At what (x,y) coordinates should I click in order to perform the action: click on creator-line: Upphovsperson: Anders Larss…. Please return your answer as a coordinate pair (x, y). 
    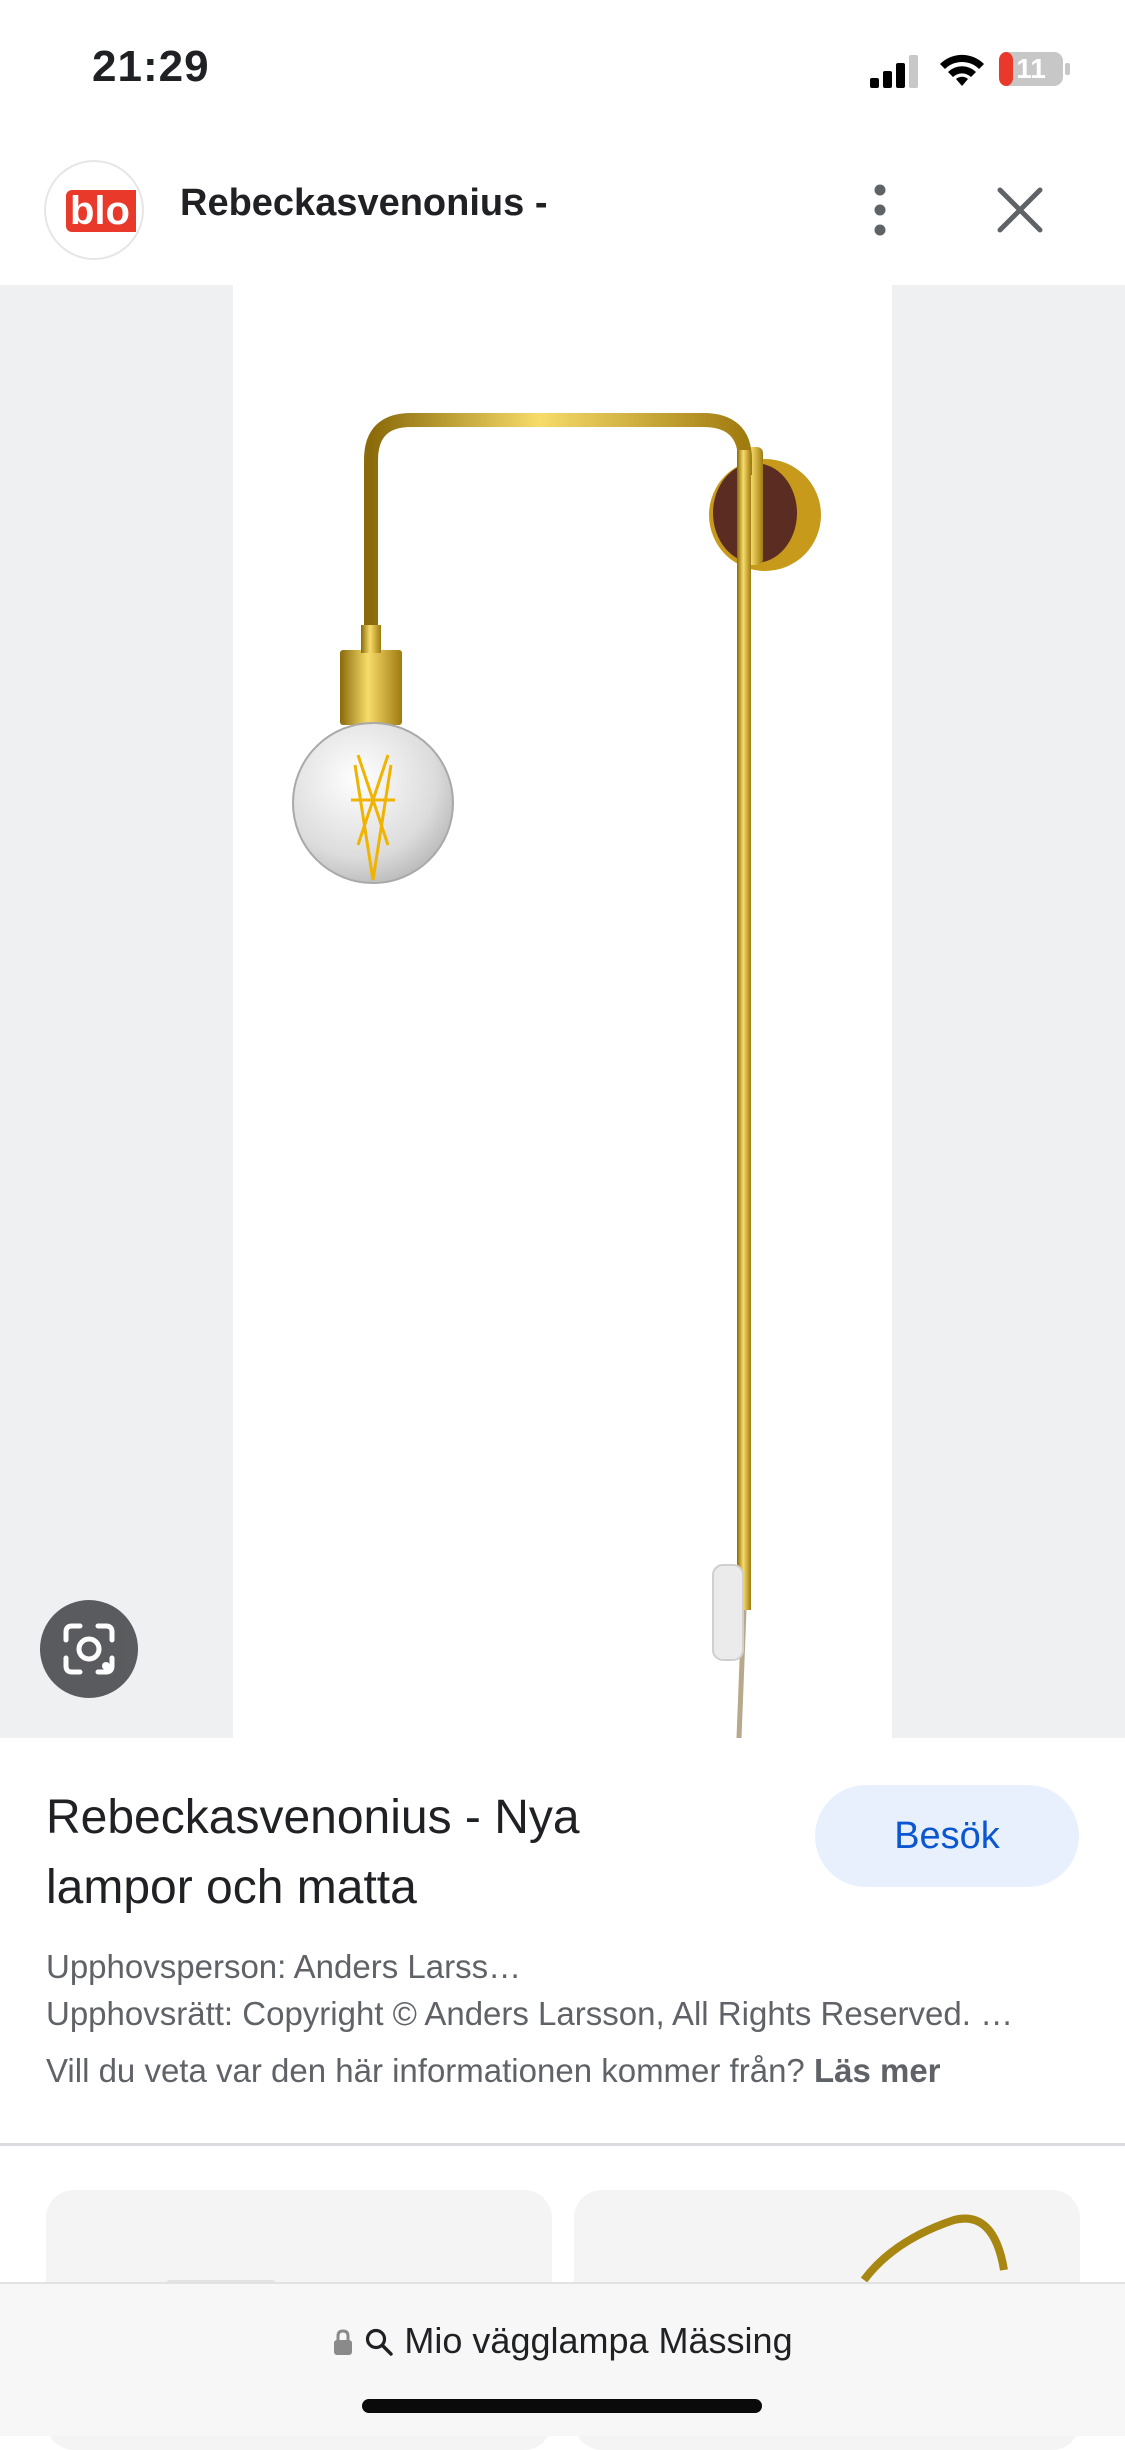
    Looking at the image, I should click on (284, 1966).